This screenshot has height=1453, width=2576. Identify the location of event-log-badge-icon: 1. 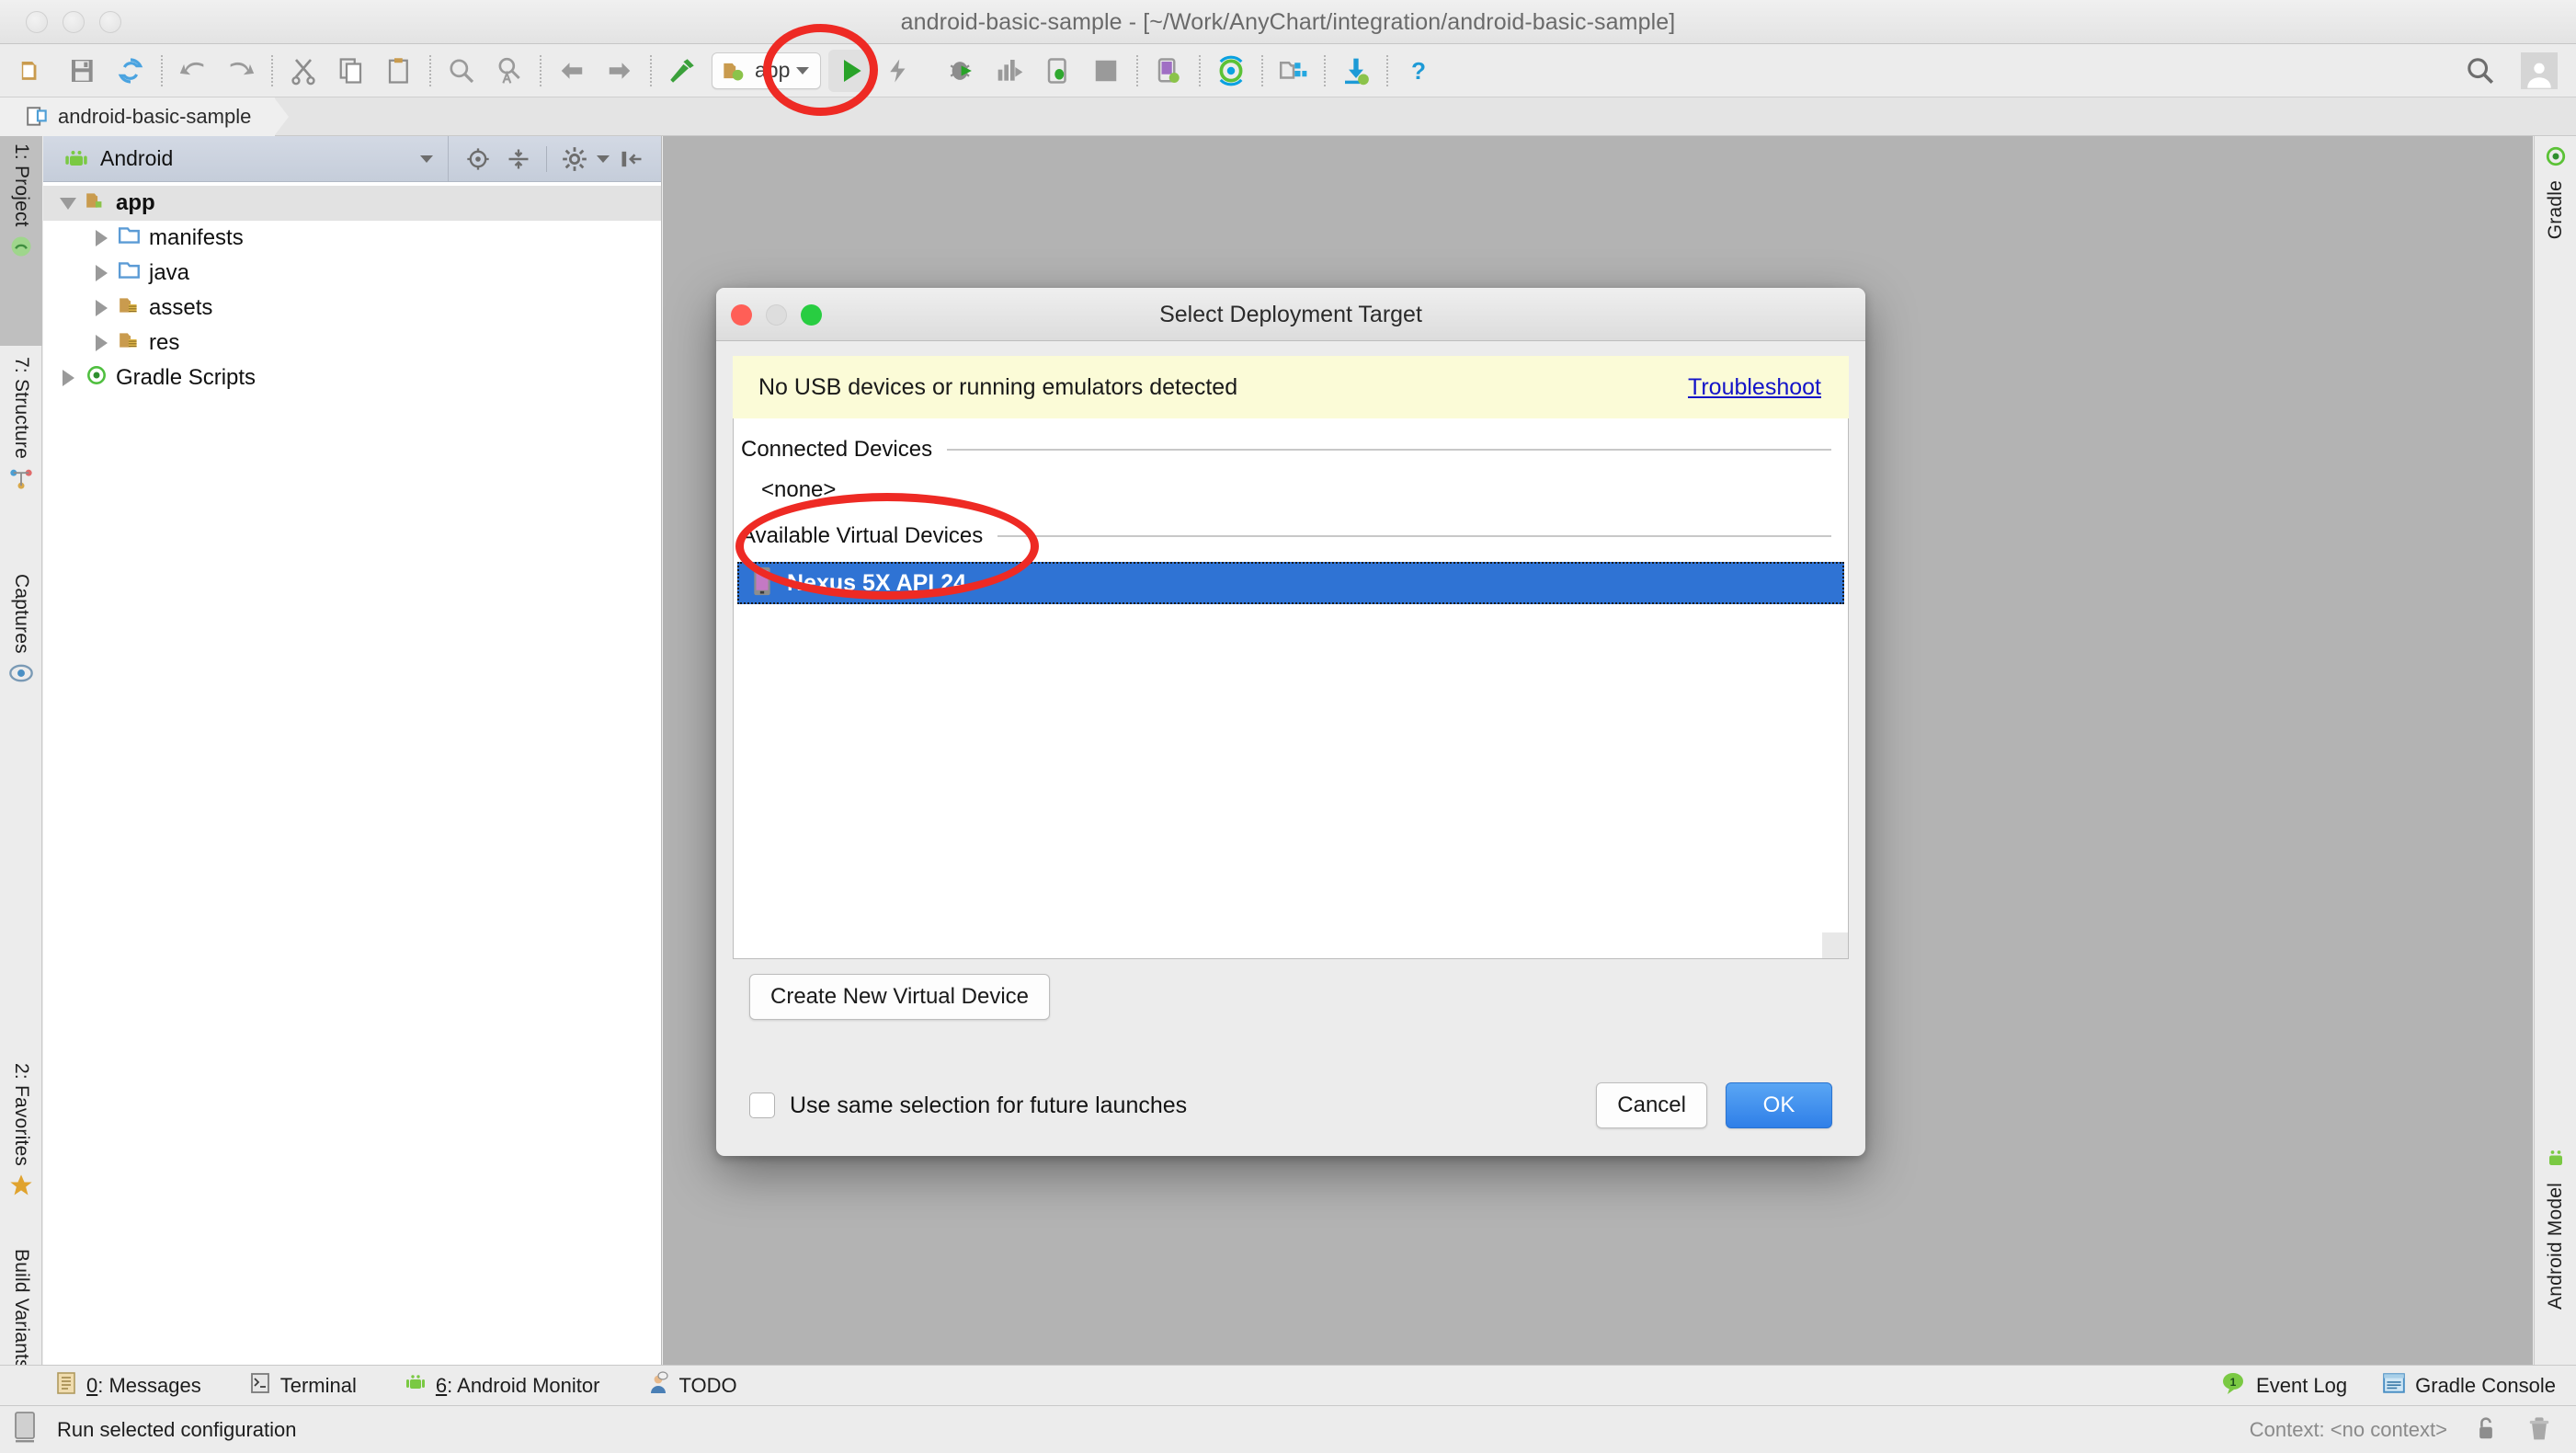
(2234, 1386).